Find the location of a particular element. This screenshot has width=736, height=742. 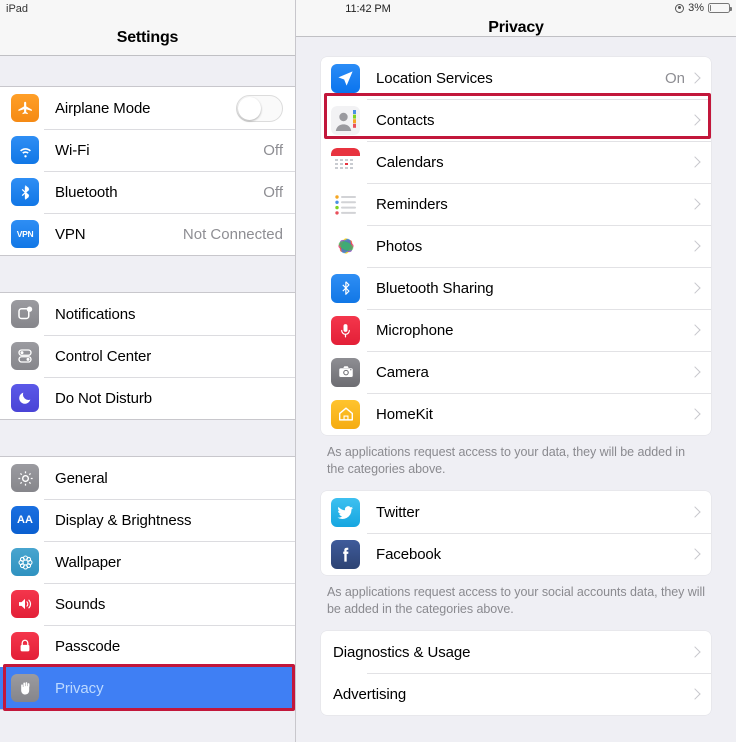

facebook-row: Facebook is located at coordinates (516, 554).